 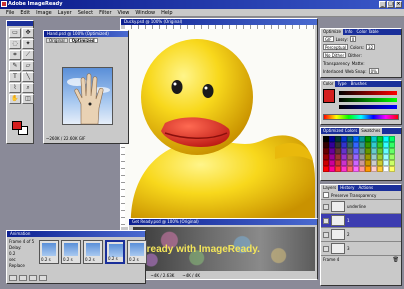 I want to click on magic-wand-tool-icon: ✦, so click(x=28, y=44).